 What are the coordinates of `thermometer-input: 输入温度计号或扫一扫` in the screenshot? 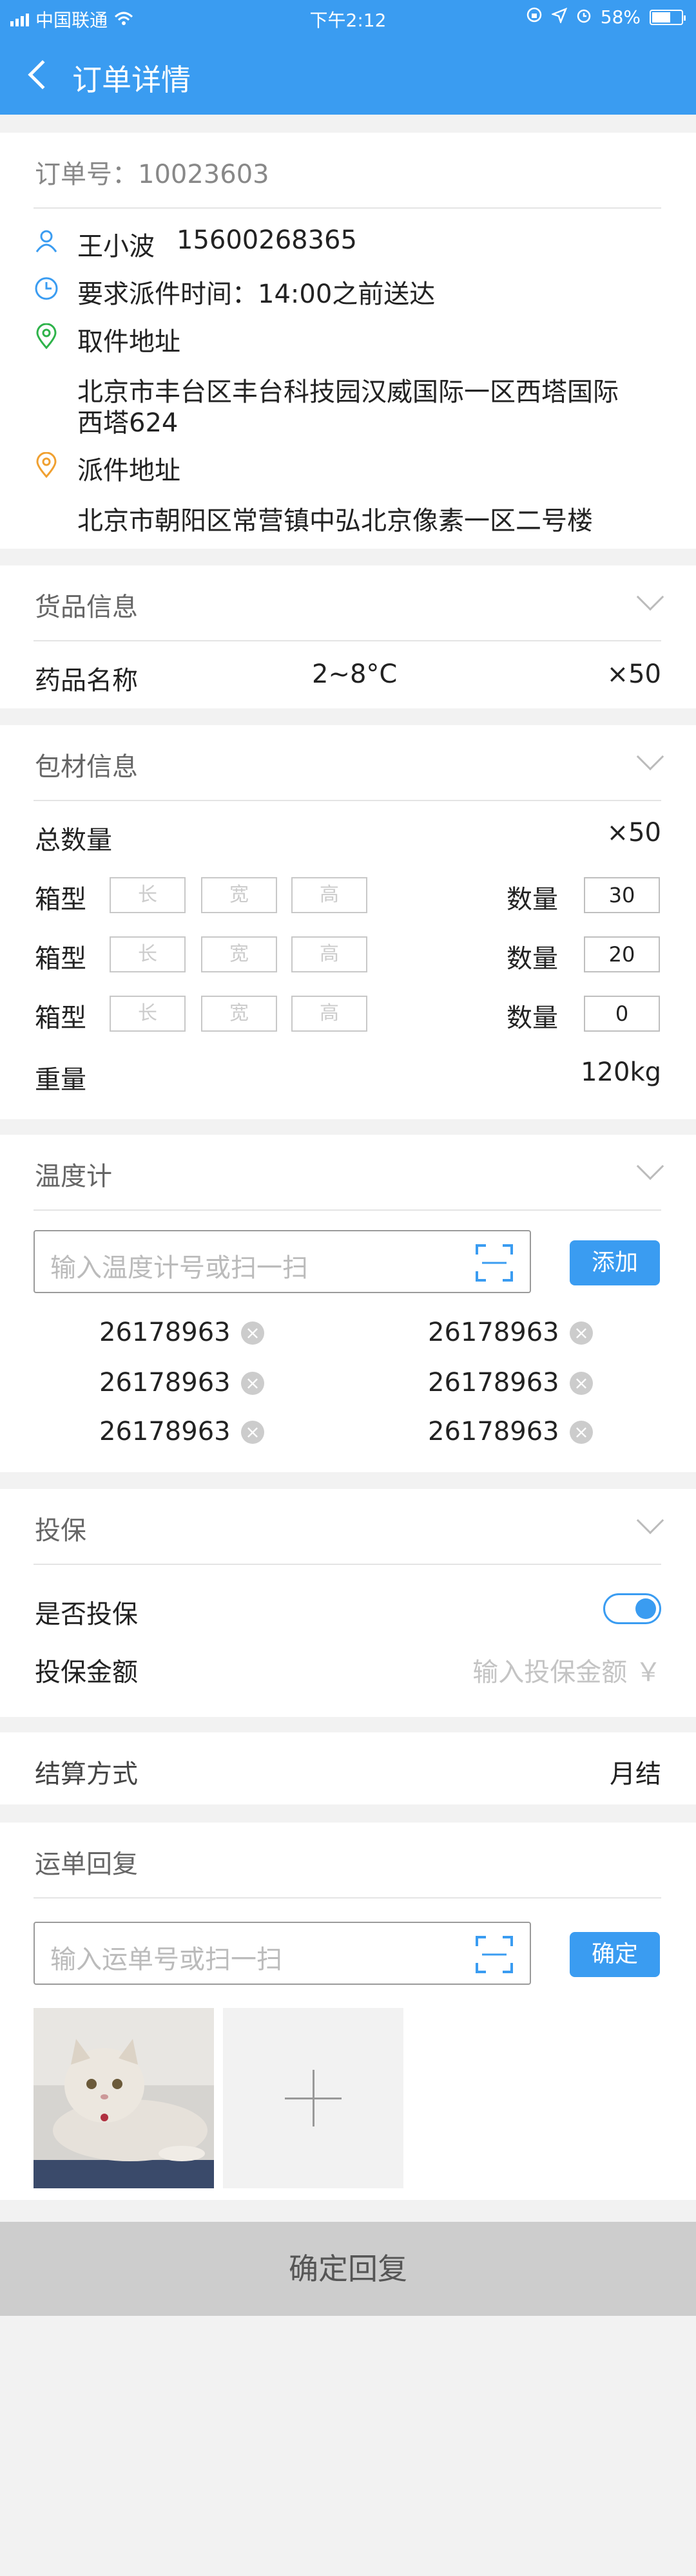 It's located at (283, 1261).